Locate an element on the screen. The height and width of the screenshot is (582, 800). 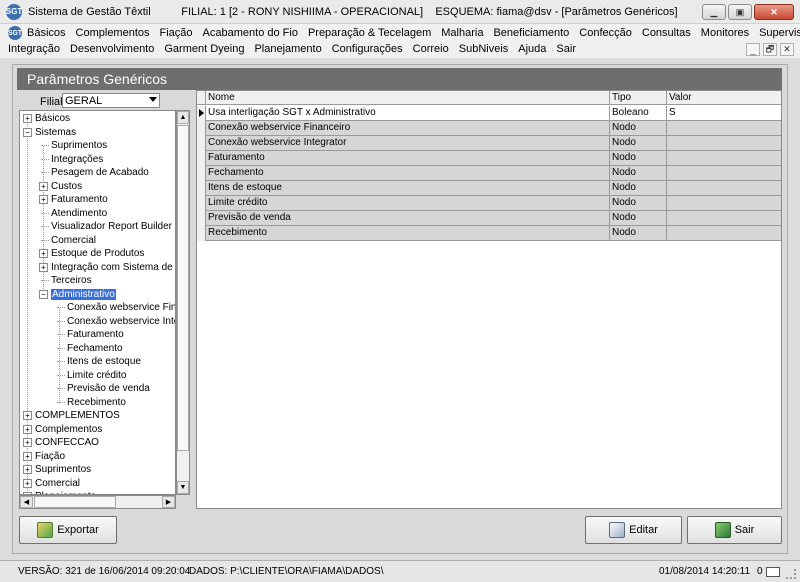
tree-node: + Suprimentos is located at coordinates (57, 469).